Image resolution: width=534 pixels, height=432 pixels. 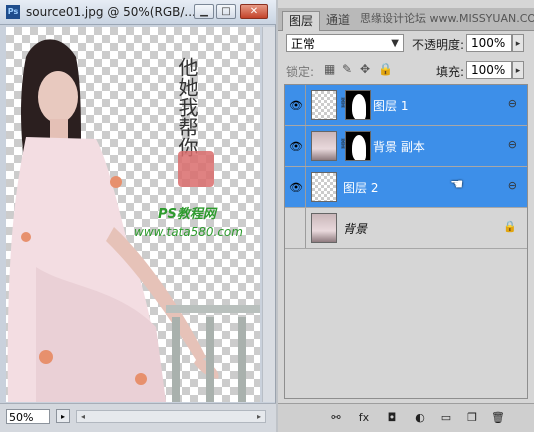 What do you see at coordinates (420, 418) in the screenshot?
I see `adjustment-icon: ◐` at bounding box center [420, 418].